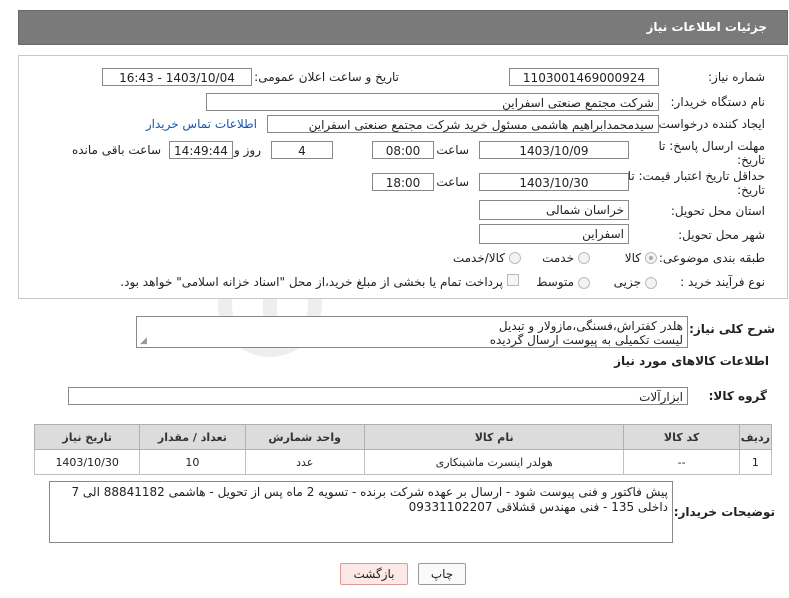 The width and height of the screenshot is (789, 598). What do you see at coordinates (494, 462) in the screenshot?
I see `cell-name: هولدر اینسرت ماشینکاری` at bounding box center [494, 462].